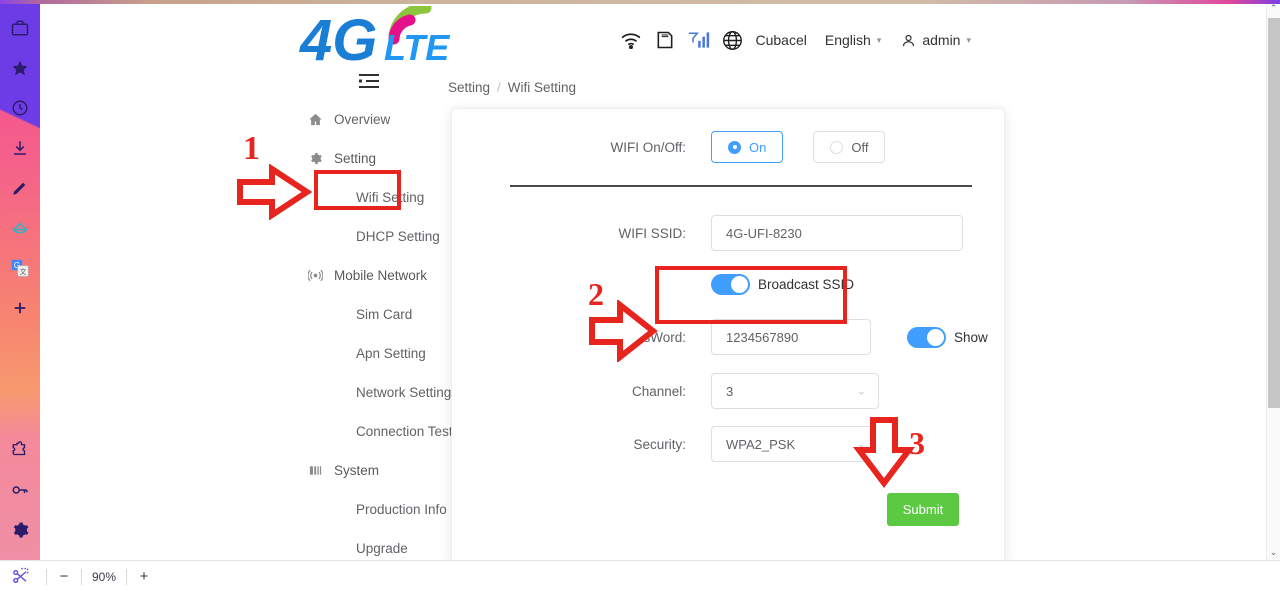 Image resolution: width=1280 pixels, height=592 pixels. I want to click on wifi-onoff-label: WIFI On/Off:, so click(648, 147).